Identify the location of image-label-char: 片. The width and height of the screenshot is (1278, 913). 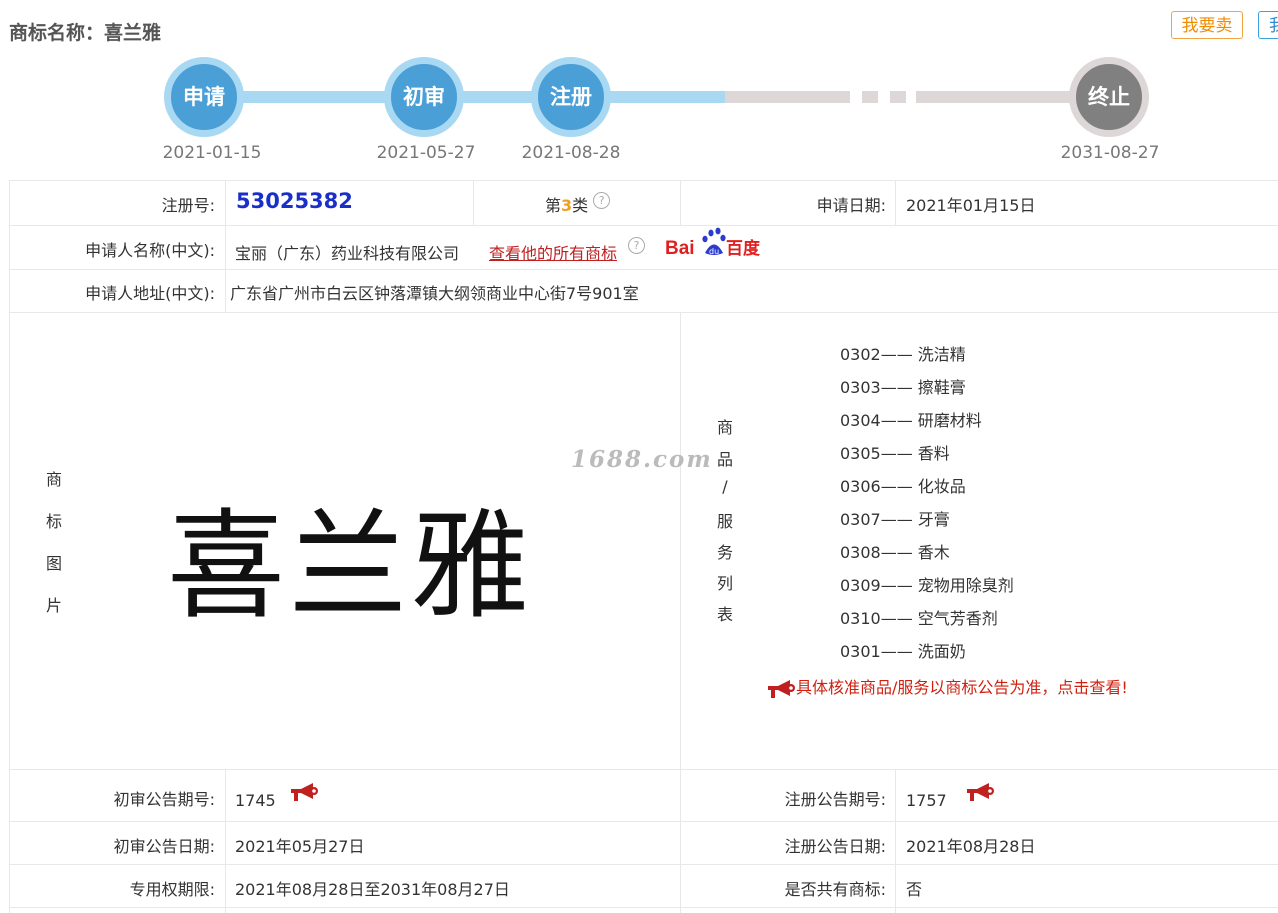
(53, 605).